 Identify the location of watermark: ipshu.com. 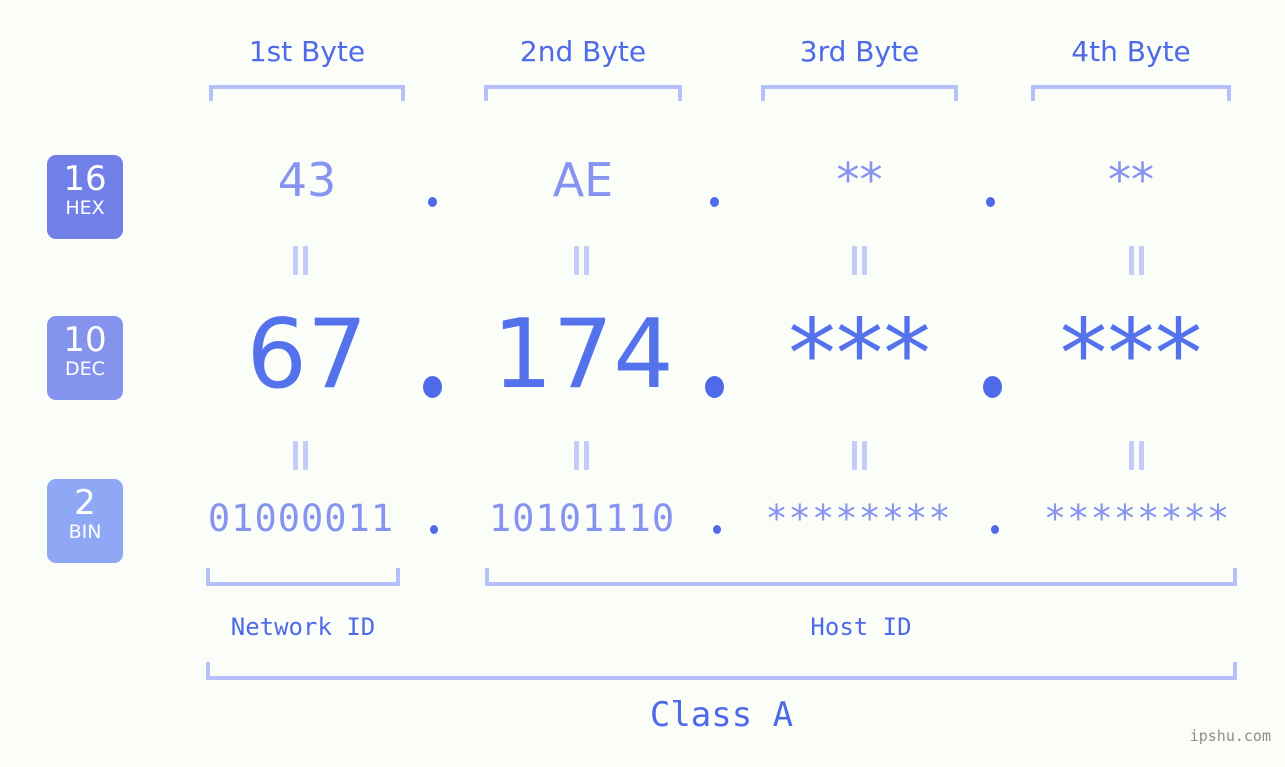
(1230, 736).